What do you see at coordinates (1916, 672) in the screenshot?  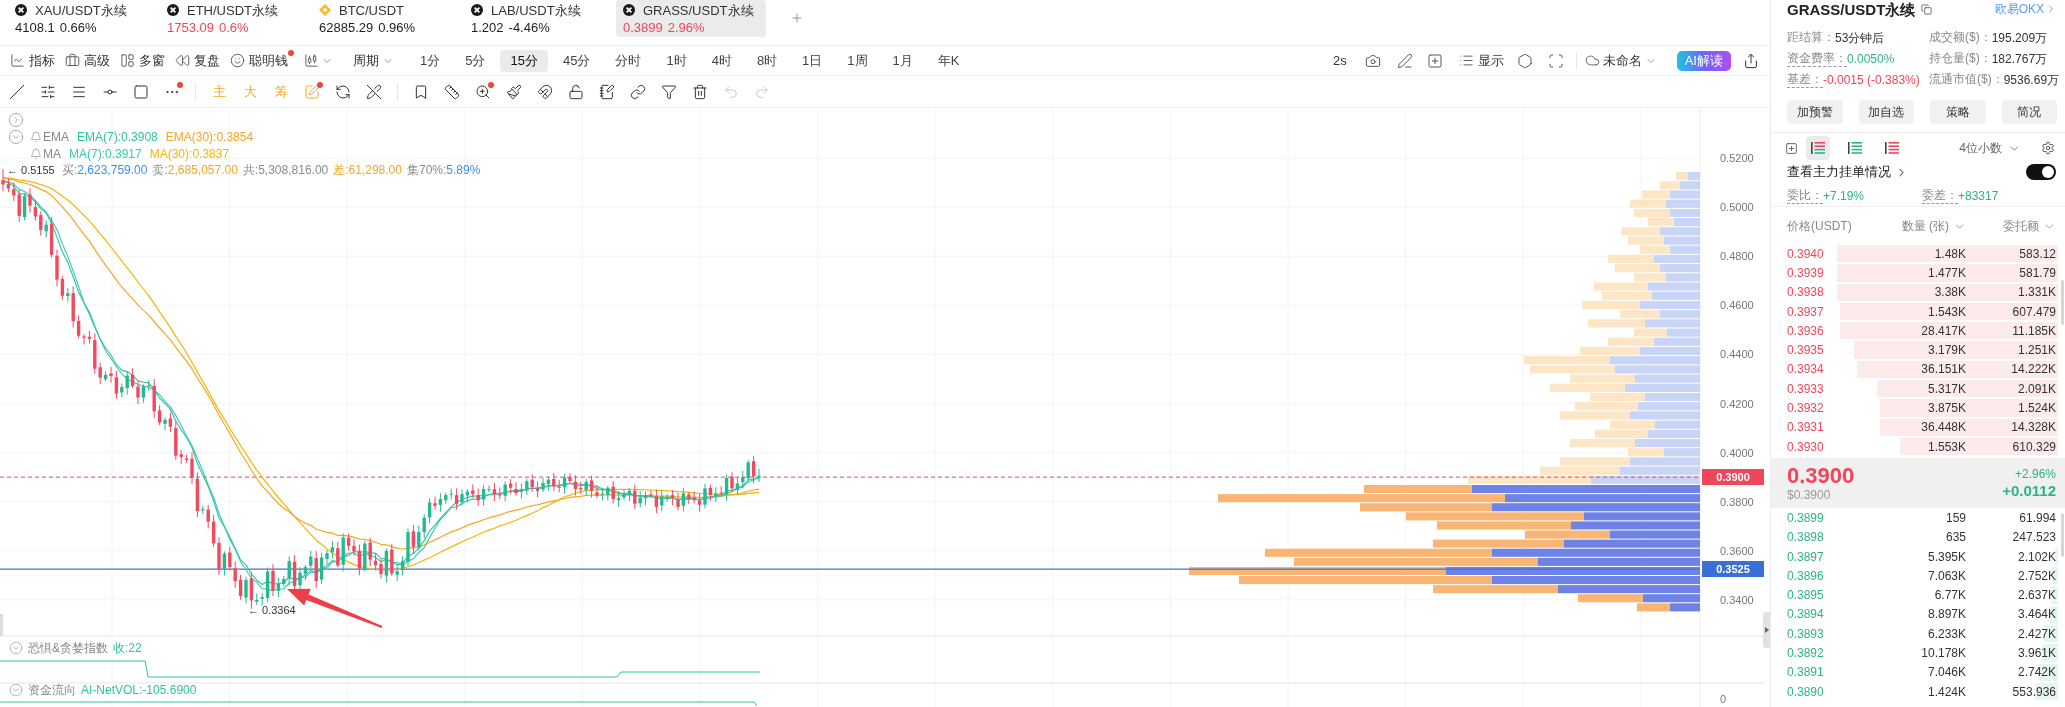 I see `bid-row: 0.3891 7.046K 2.742K` at bounding box center [1916, 672].